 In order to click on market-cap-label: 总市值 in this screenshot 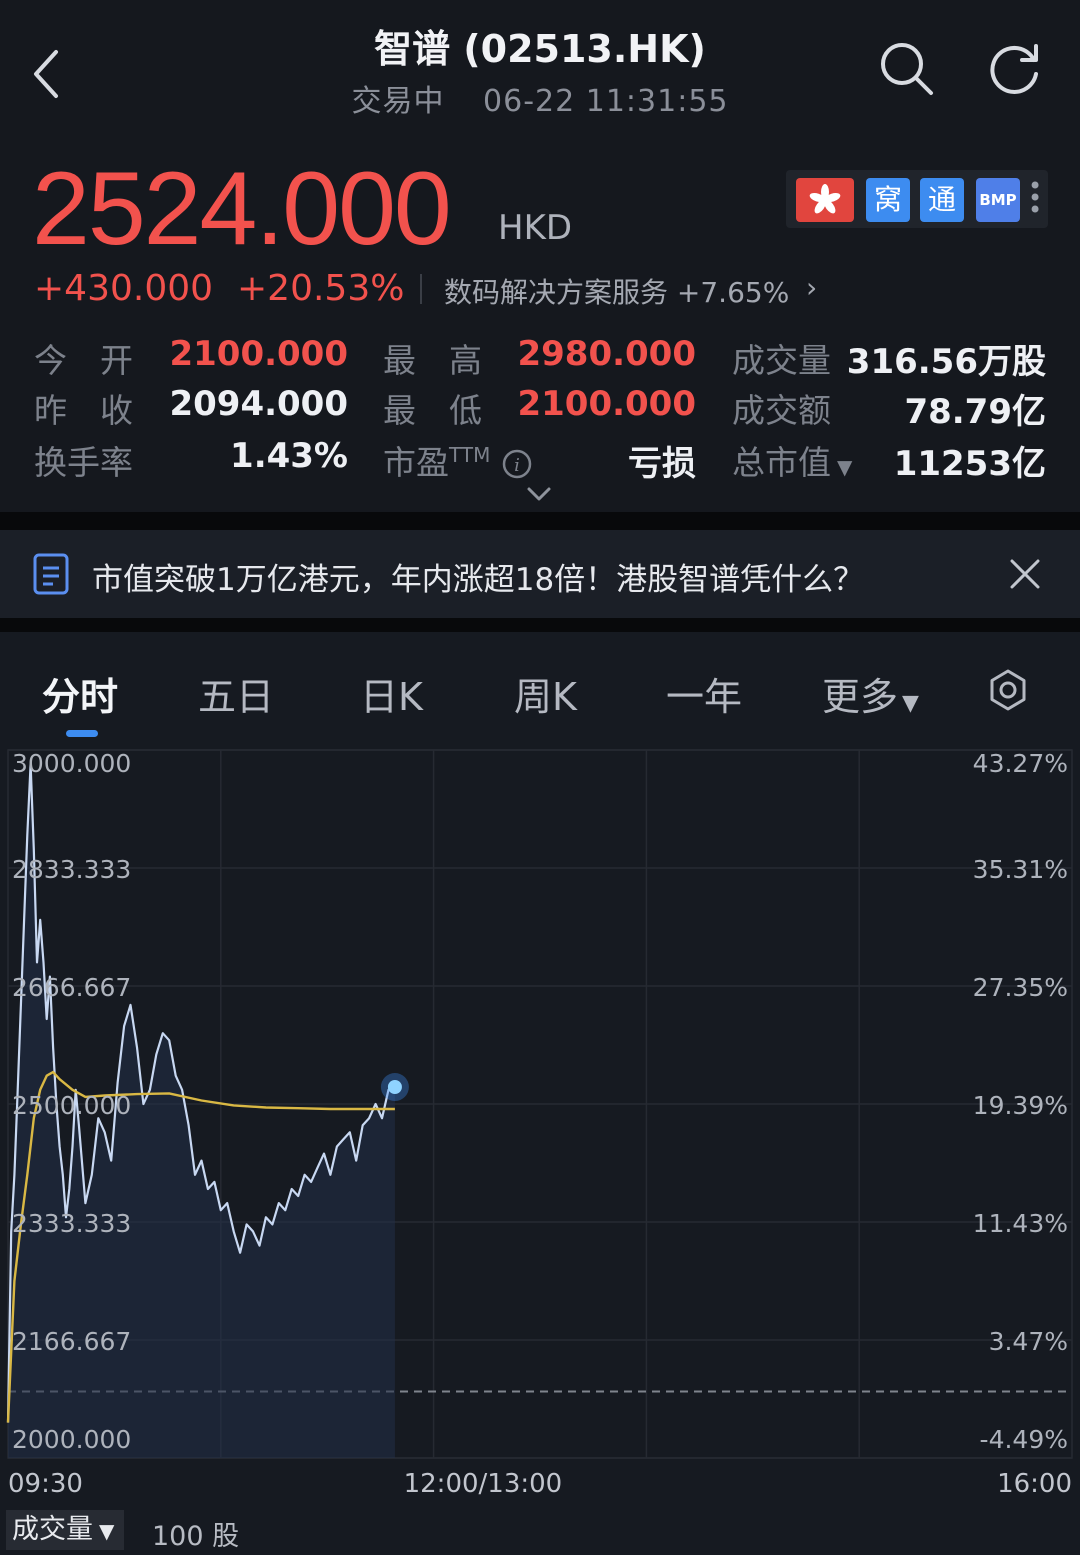, I will do `click(781, 462)`.